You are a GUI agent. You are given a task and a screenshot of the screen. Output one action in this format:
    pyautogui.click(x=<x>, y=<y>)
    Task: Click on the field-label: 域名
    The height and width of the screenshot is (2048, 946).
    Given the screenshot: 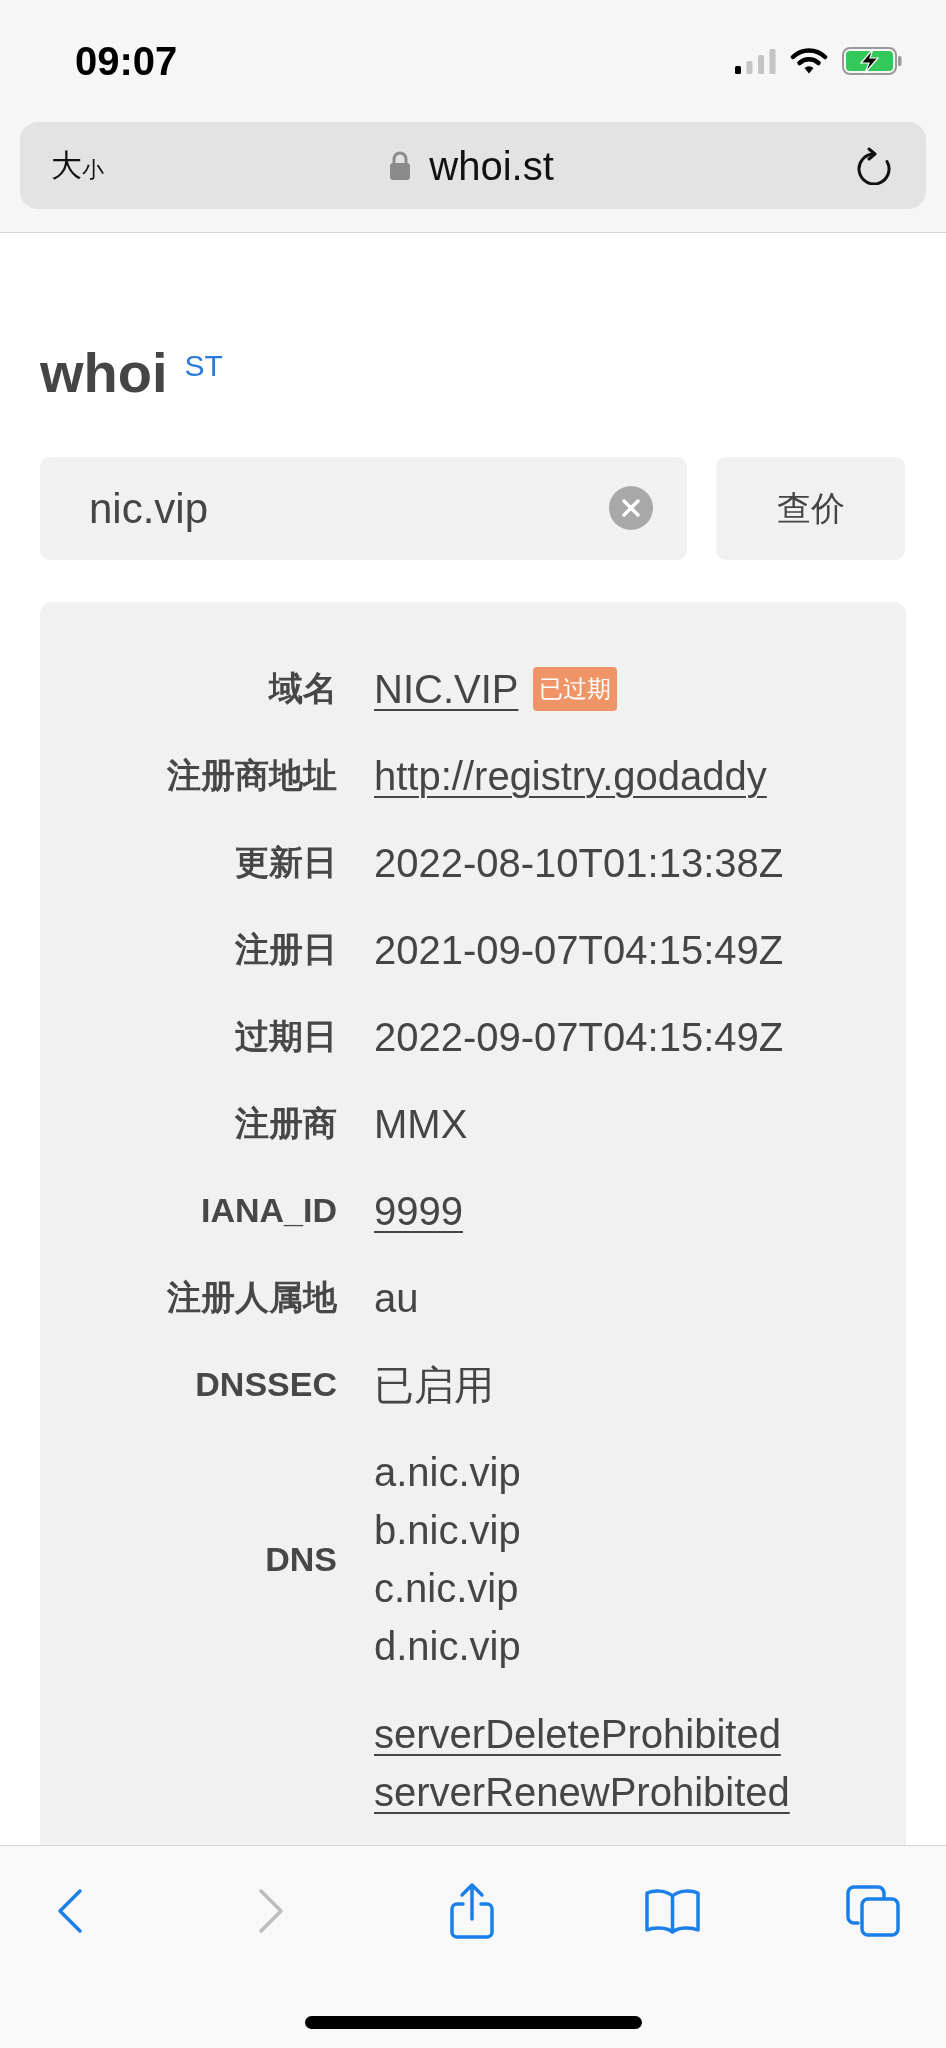 What is the action you would take?
    pyautogui.click(x=303, y=688)
    